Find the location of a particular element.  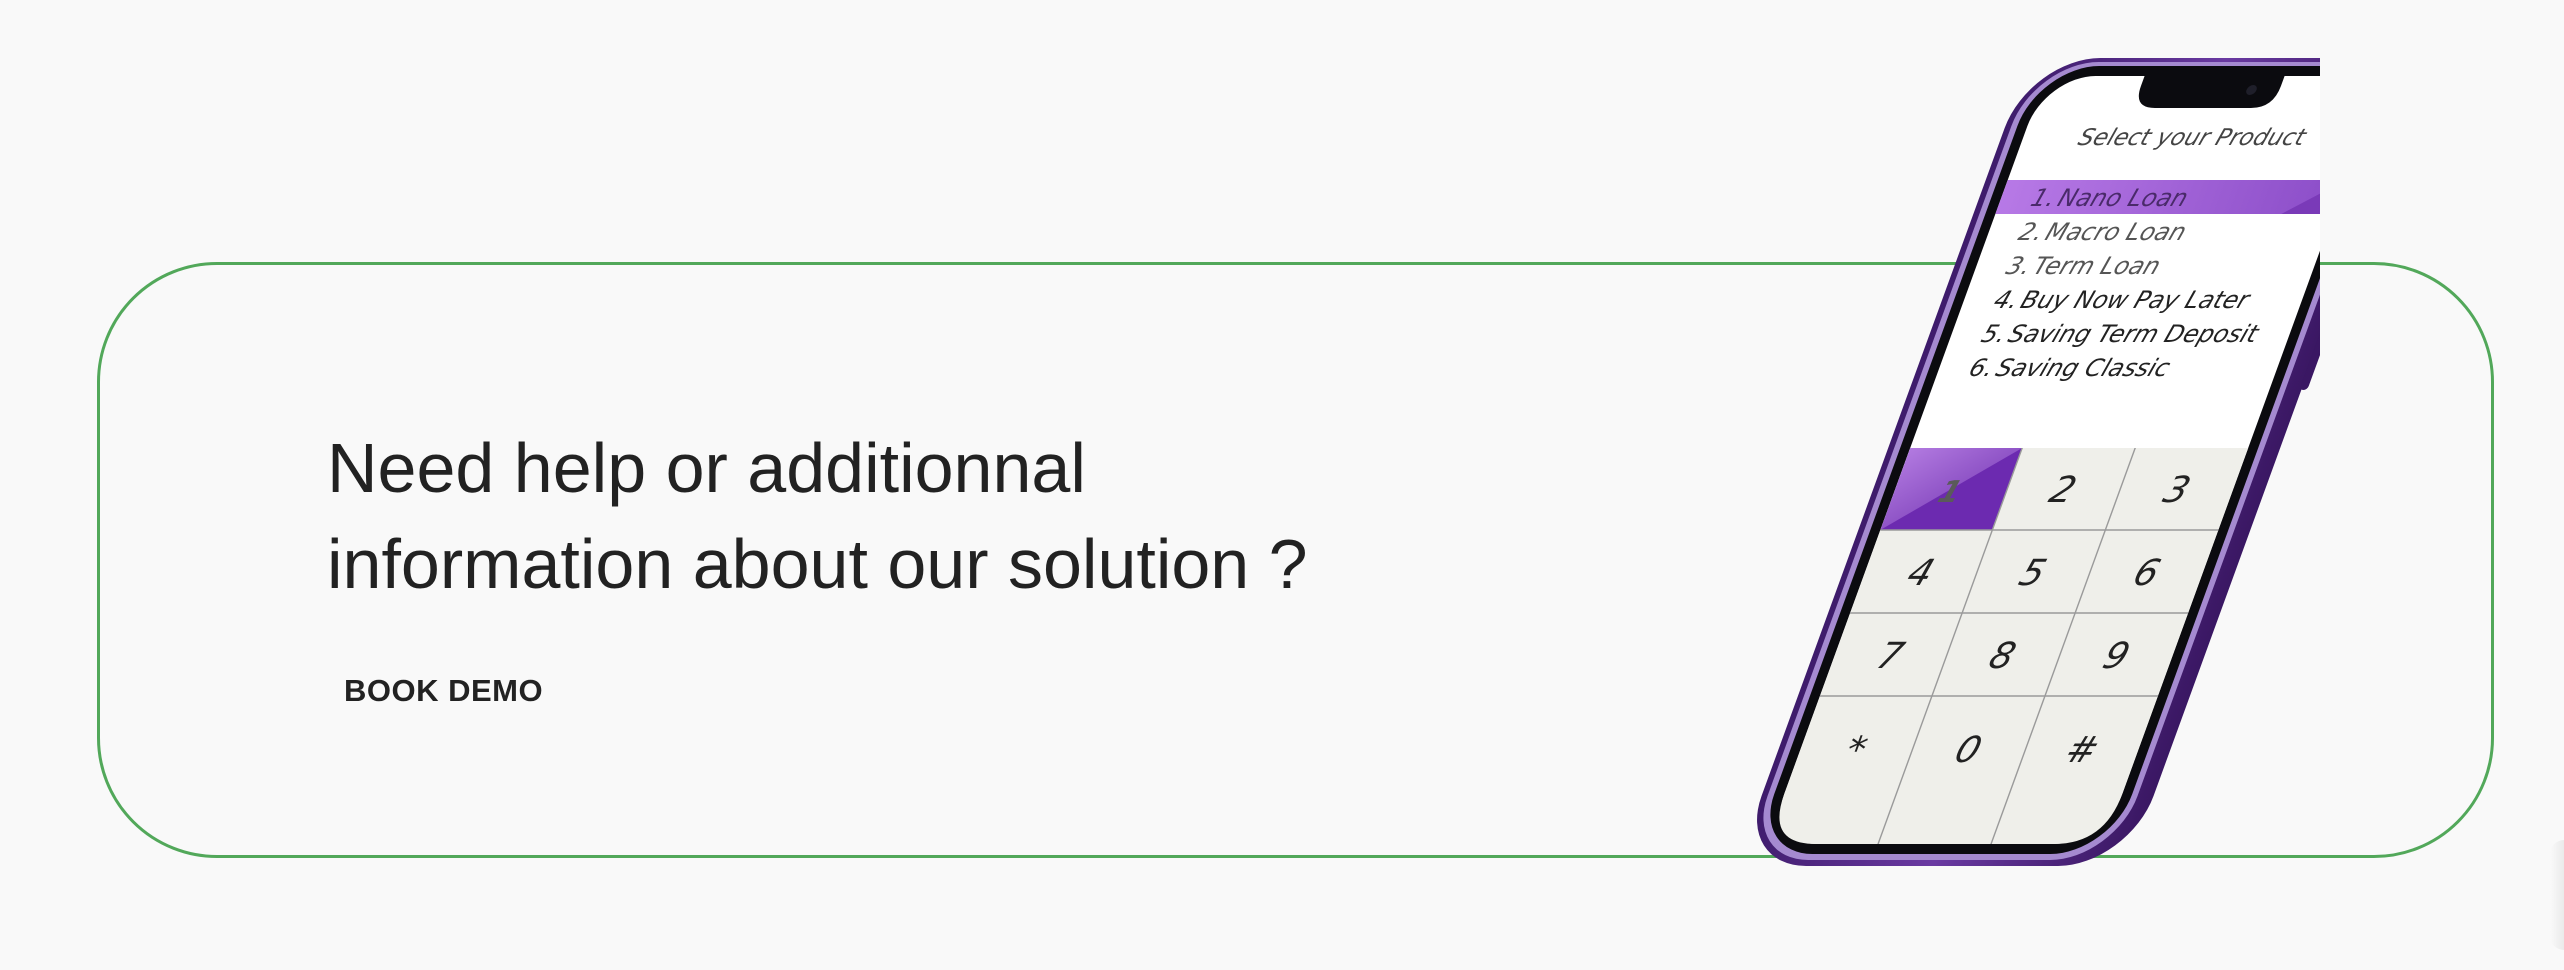

cta-headline-line-1: Need help or additionnal is located at coordinates (706, 468).